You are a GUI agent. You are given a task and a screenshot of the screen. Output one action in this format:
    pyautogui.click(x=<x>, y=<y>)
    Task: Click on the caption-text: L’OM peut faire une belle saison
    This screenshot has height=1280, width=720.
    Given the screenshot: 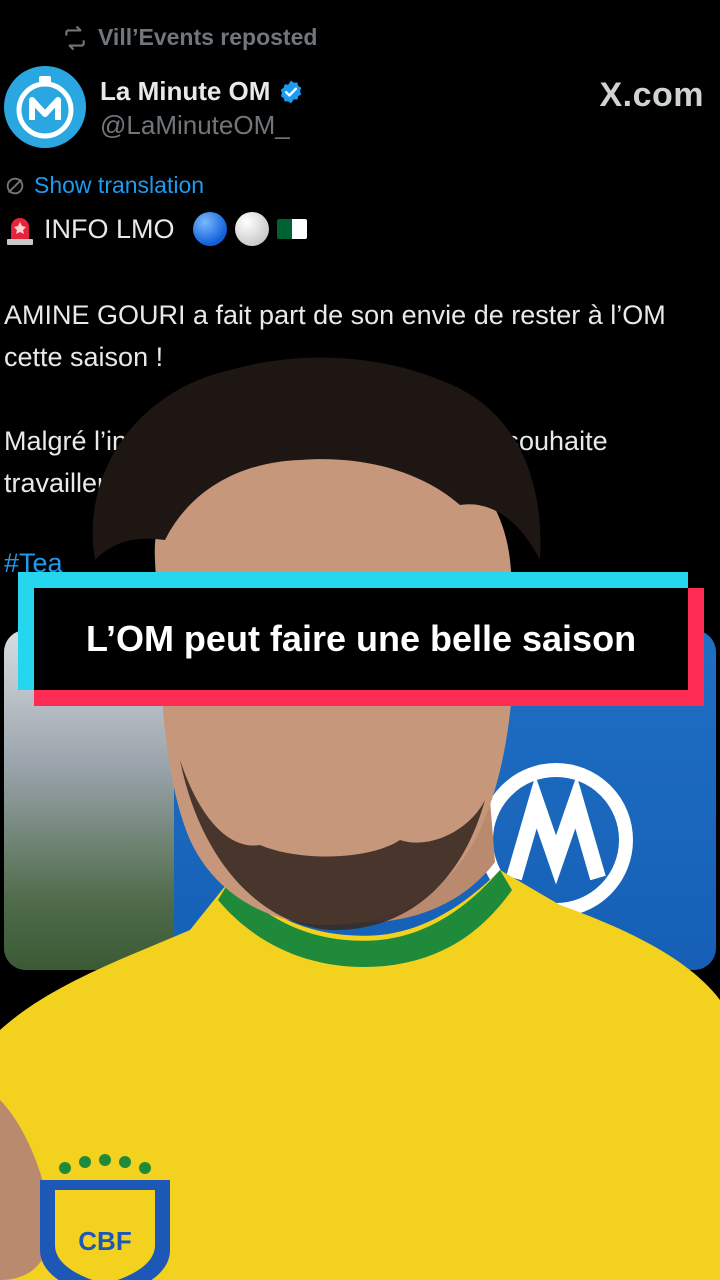 What is the action you would take?
    pyautogui.click(x=361, y=638)
    